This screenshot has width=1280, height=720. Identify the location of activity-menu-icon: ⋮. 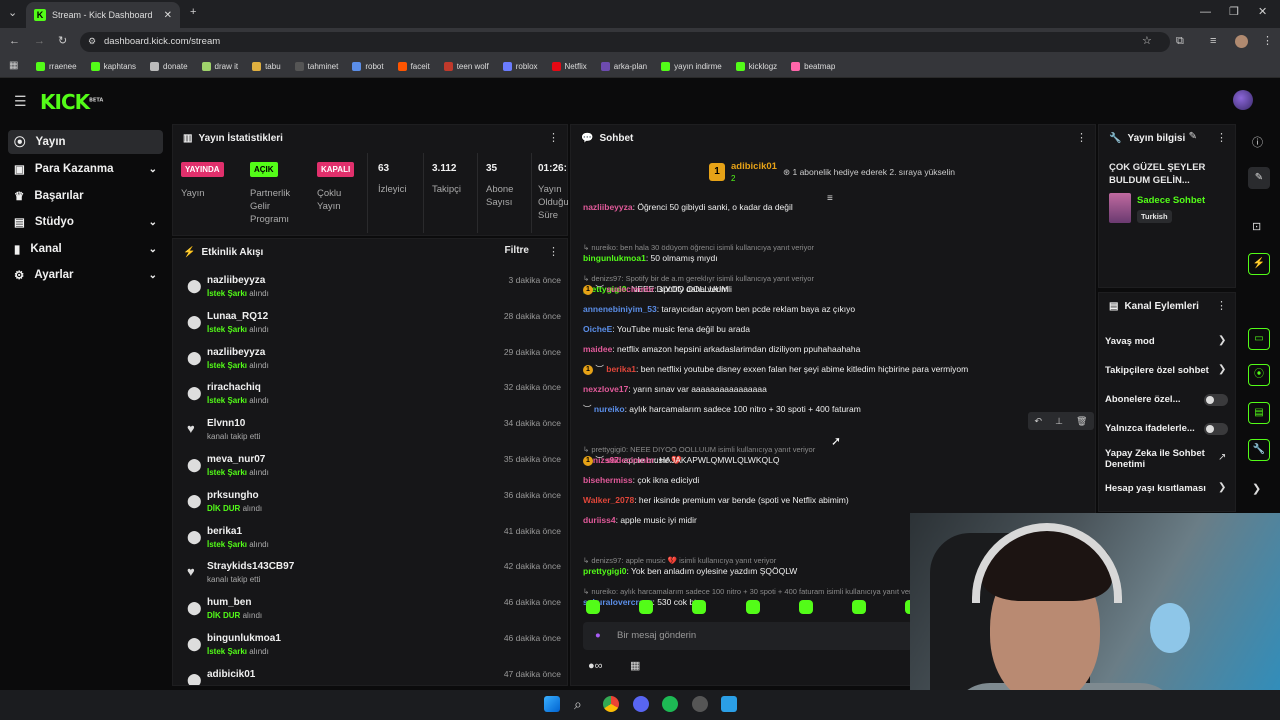
(553, 251).